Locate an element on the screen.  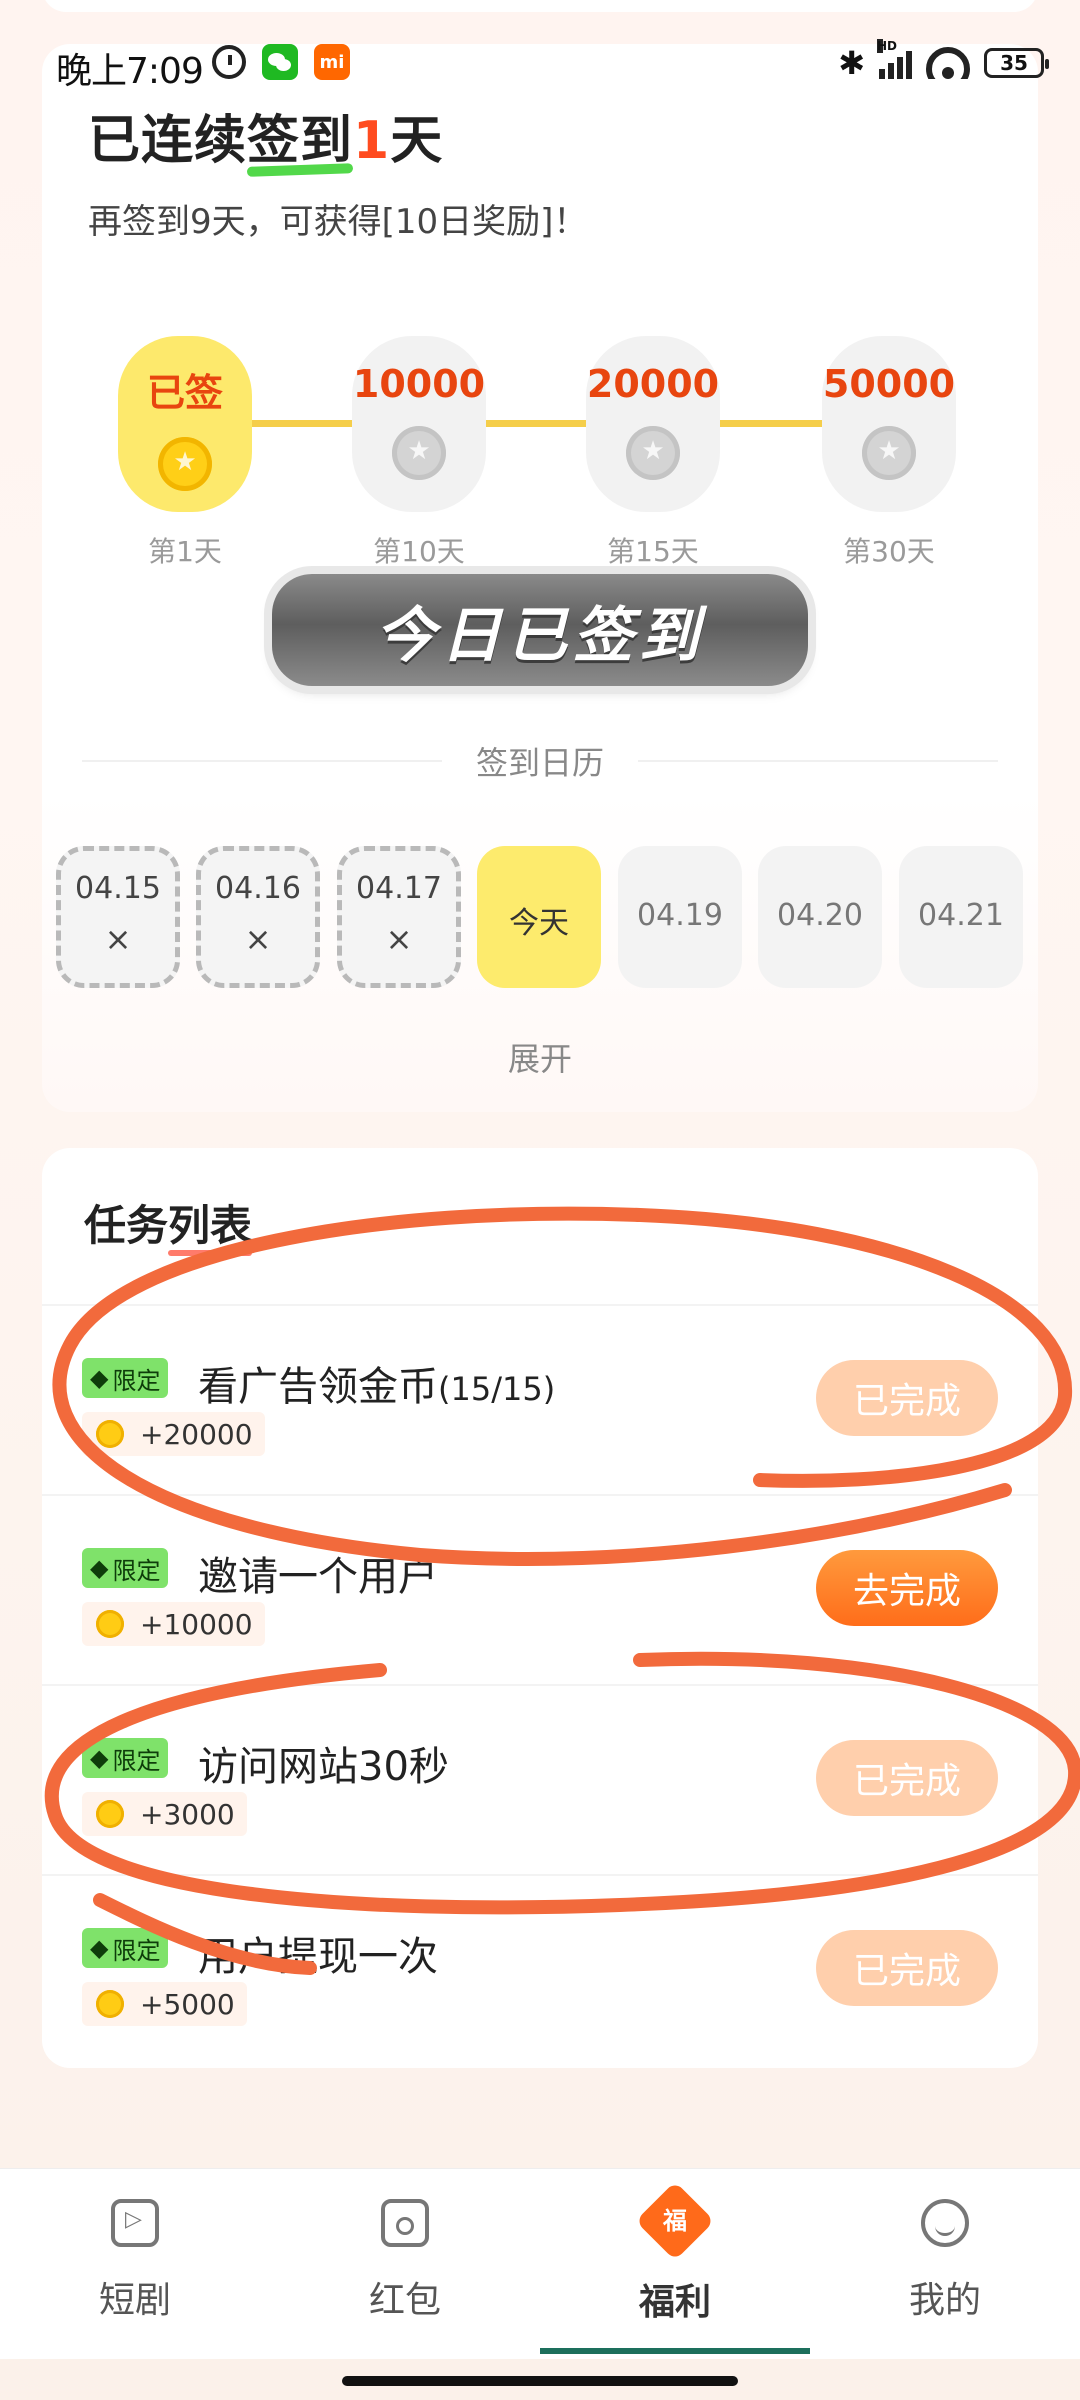
milestone-day-label: 第1天 is located at coordinates (185, 551).